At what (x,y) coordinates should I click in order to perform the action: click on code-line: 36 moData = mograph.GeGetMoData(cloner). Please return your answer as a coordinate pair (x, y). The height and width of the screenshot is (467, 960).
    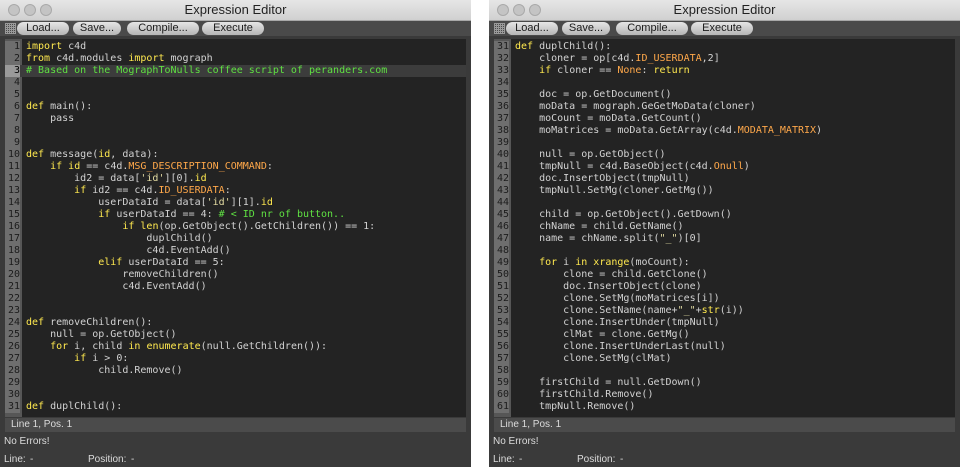
    Looking at the image, I should click on (724, 107).